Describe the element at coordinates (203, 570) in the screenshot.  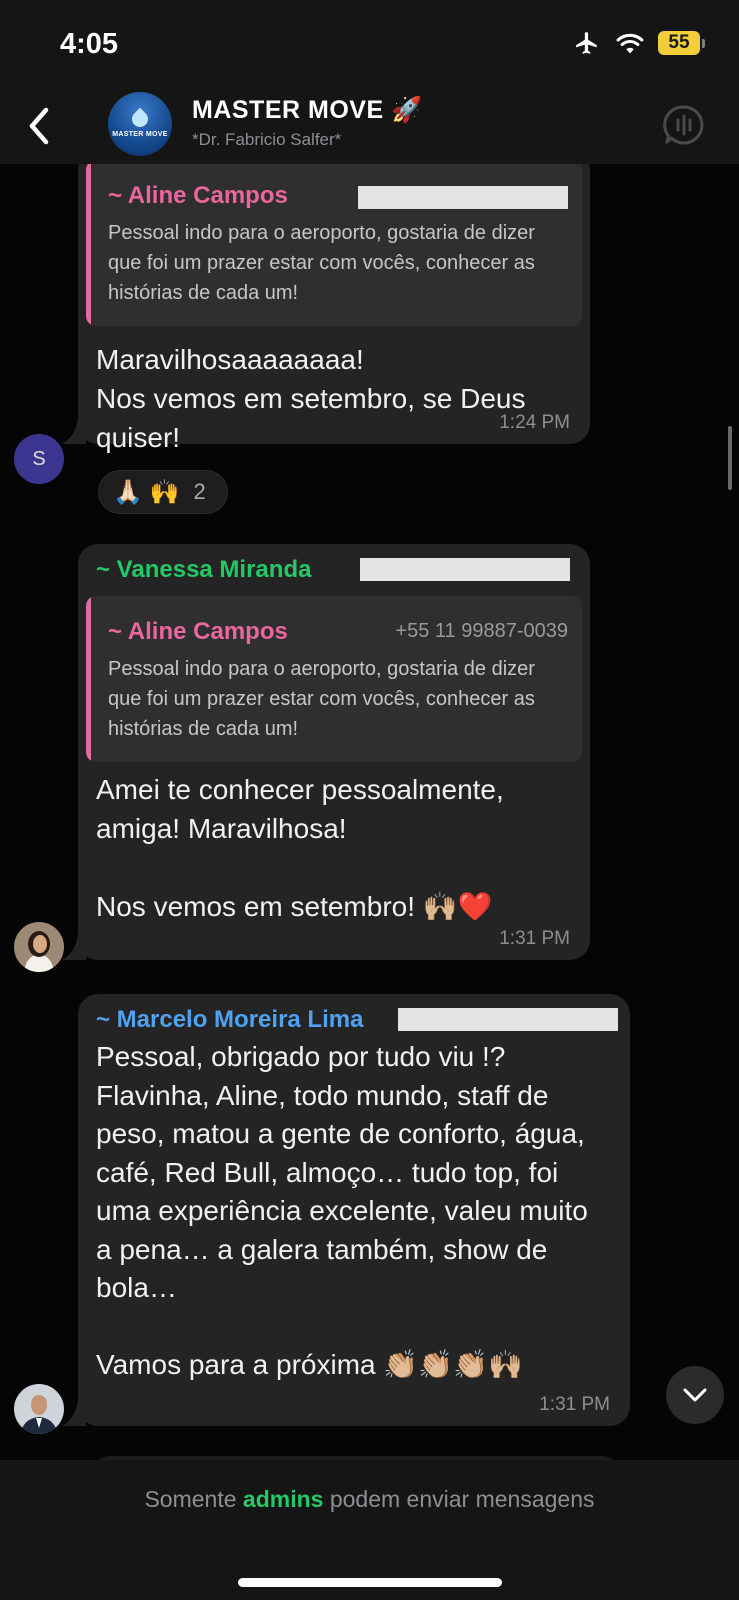
I see `sender-name: ~ Vanessa Miranda` at that location.